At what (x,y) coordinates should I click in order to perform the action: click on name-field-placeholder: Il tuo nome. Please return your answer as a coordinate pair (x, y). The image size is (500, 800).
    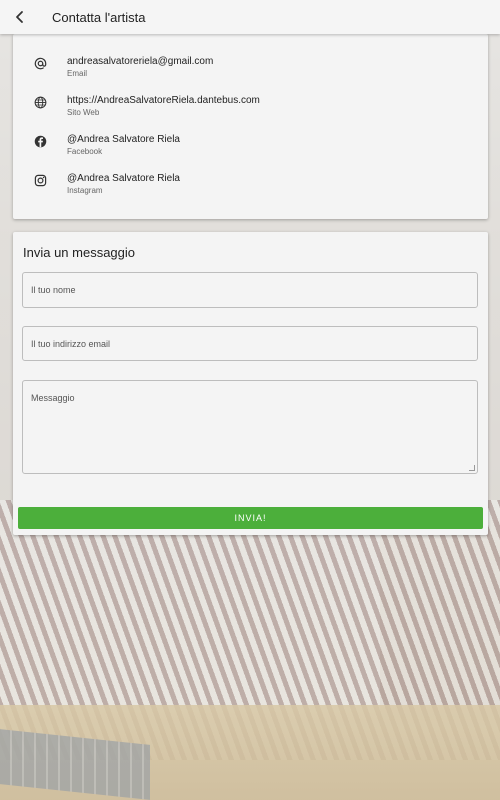
    Looking at the image, I should click on (53, 290).